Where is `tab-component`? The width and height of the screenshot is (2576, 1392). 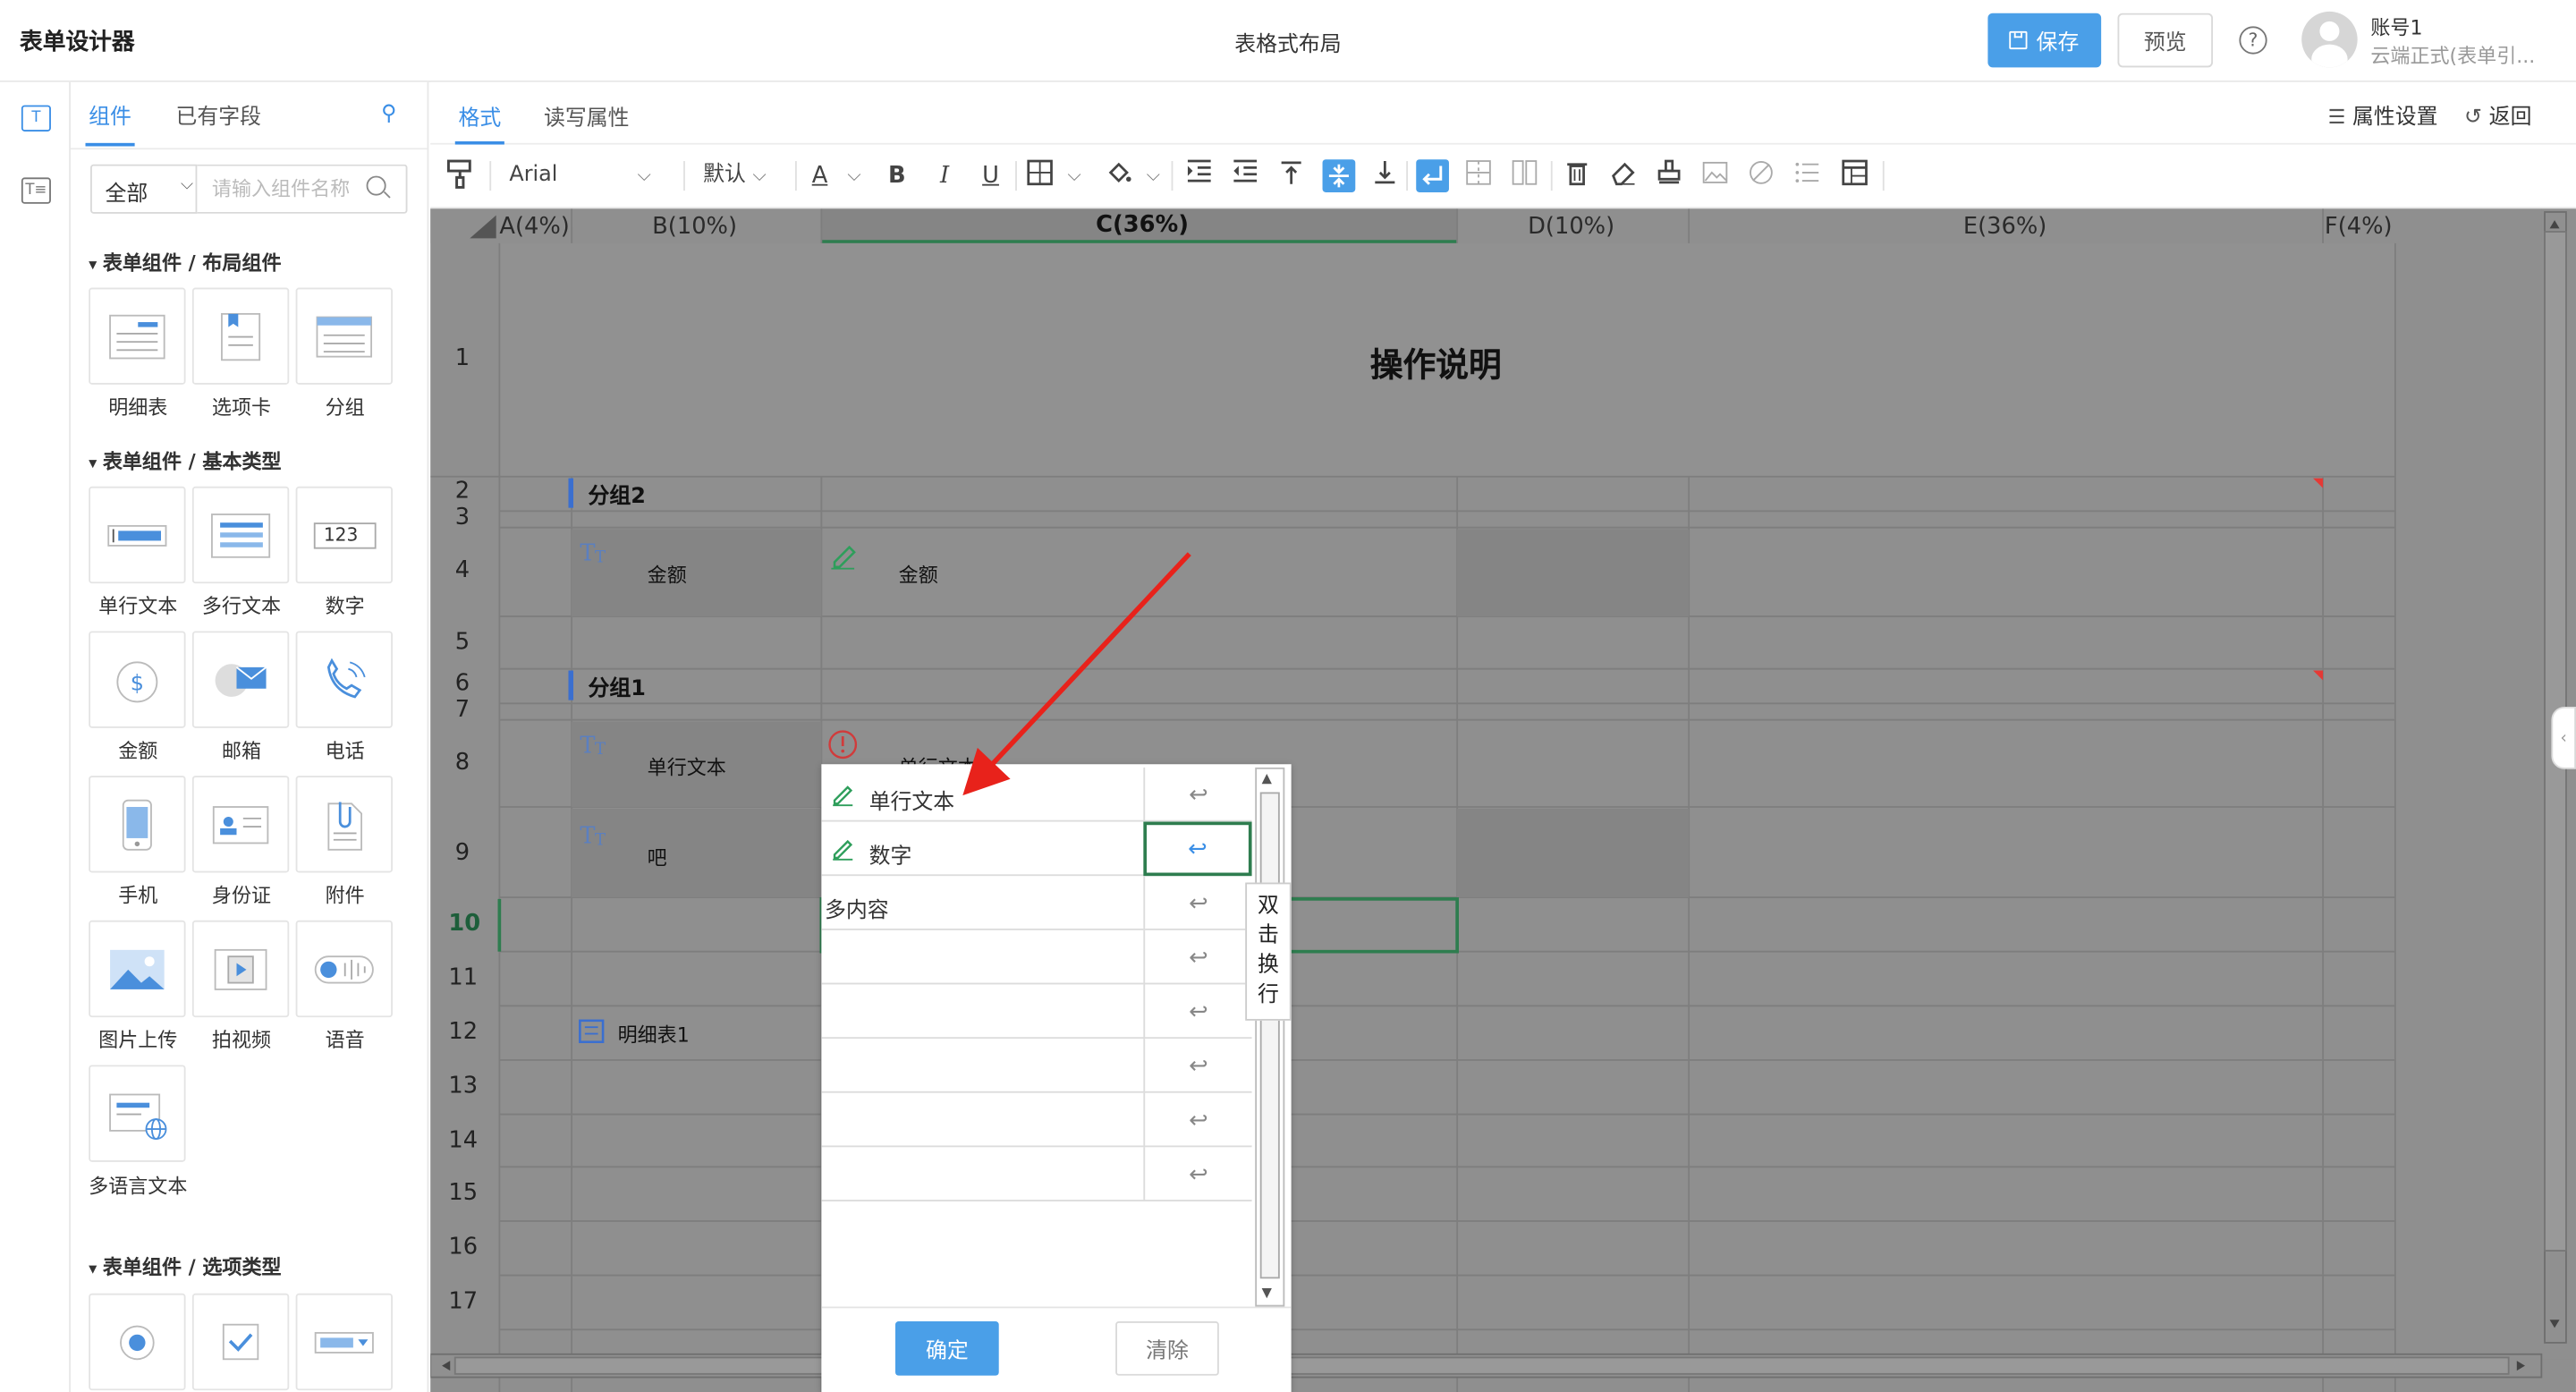 tab-component is located at coordinates (240, 336).